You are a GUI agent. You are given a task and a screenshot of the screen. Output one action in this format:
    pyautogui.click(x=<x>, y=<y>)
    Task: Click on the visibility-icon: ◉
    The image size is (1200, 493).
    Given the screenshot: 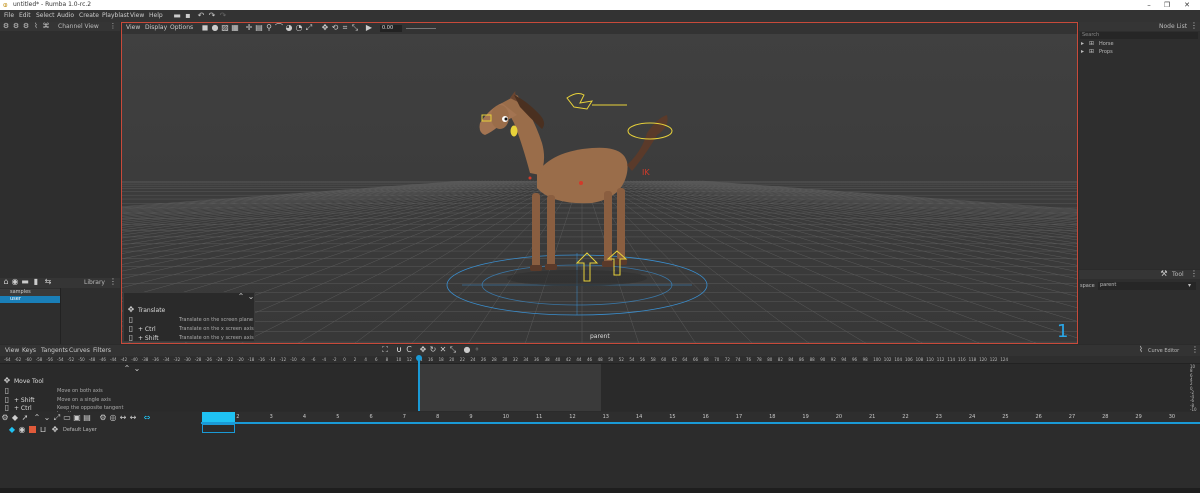 What is the action you would take?
    pyautogui.click(x=22, y=430)
    